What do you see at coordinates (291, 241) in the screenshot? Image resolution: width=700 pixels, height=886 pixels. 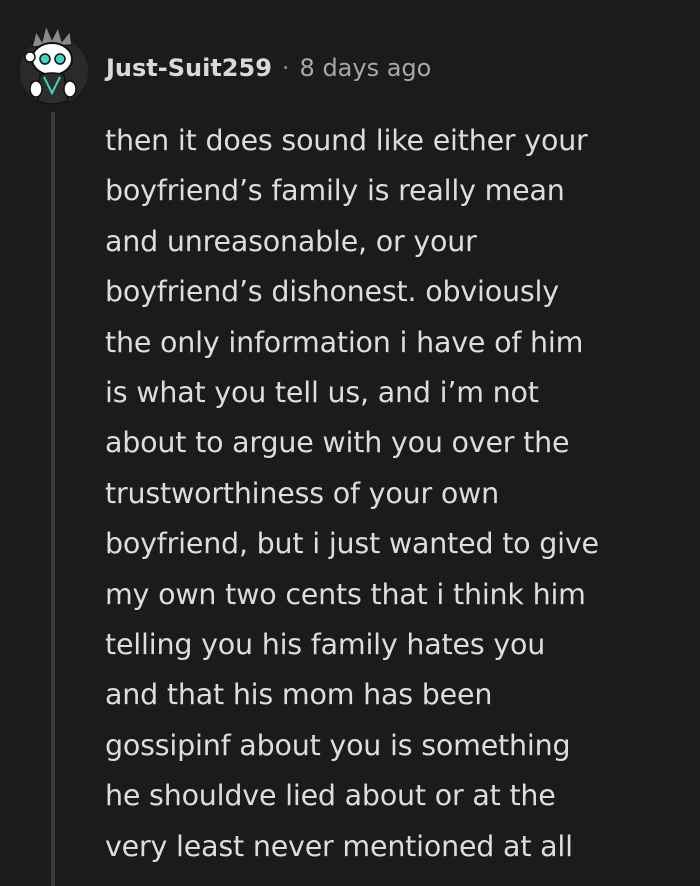 I see `comment-line: and unreasonable, or your` at bounding box center [291, 241].